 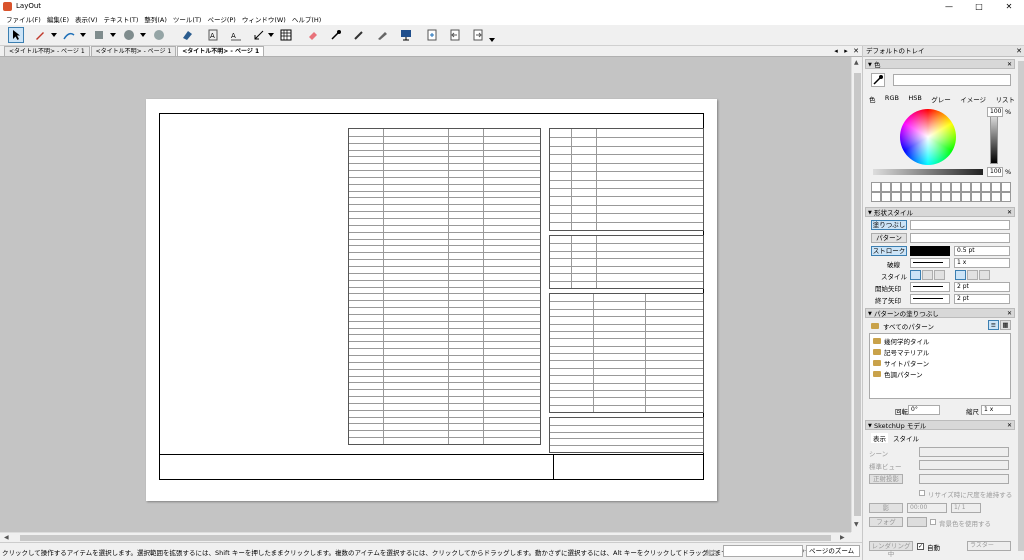 What do you see at coordinates (313, 35) in the screenshot?
I see `paint-bucket-tool-icon` at bounding box center [313, 35].